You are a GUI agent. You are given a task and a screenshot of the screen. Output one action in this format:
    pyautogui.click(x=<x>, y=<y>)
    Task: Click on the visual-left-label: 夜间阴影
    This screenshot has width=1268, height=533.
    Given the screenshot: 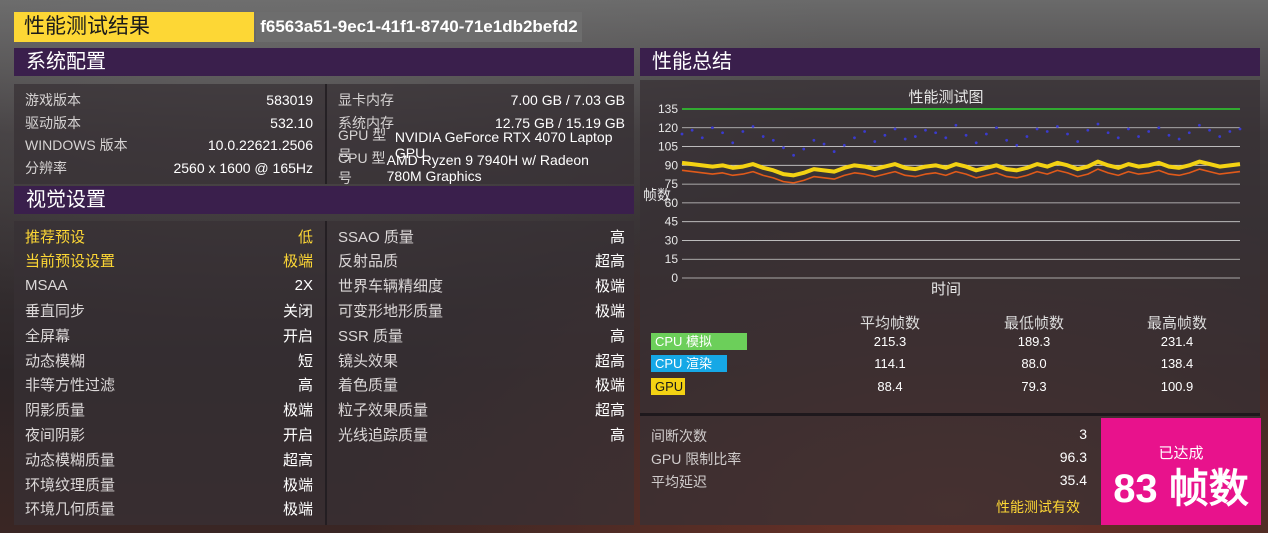 What is the action you would take?
    pyautogui.click(x=55, y=435)
    